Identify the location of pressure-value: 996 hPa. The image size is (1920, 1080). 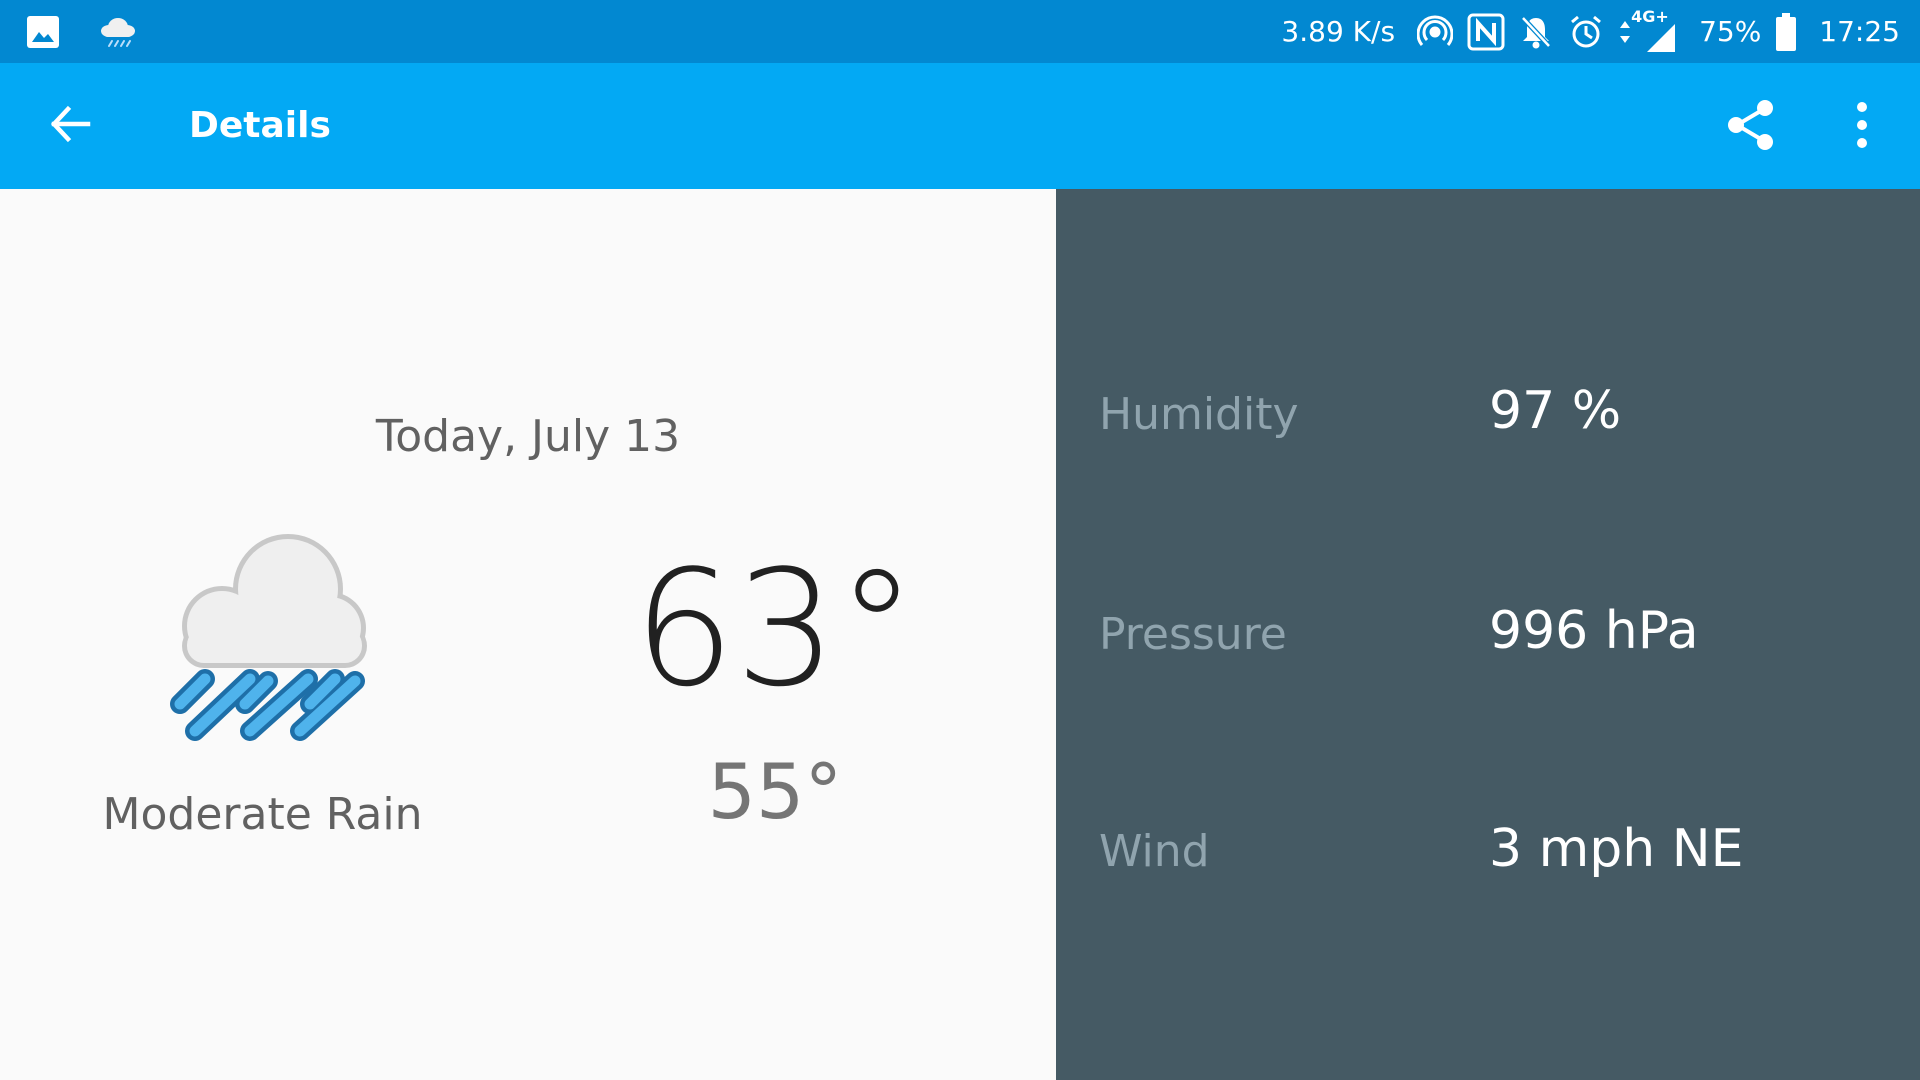
(1594, 631).